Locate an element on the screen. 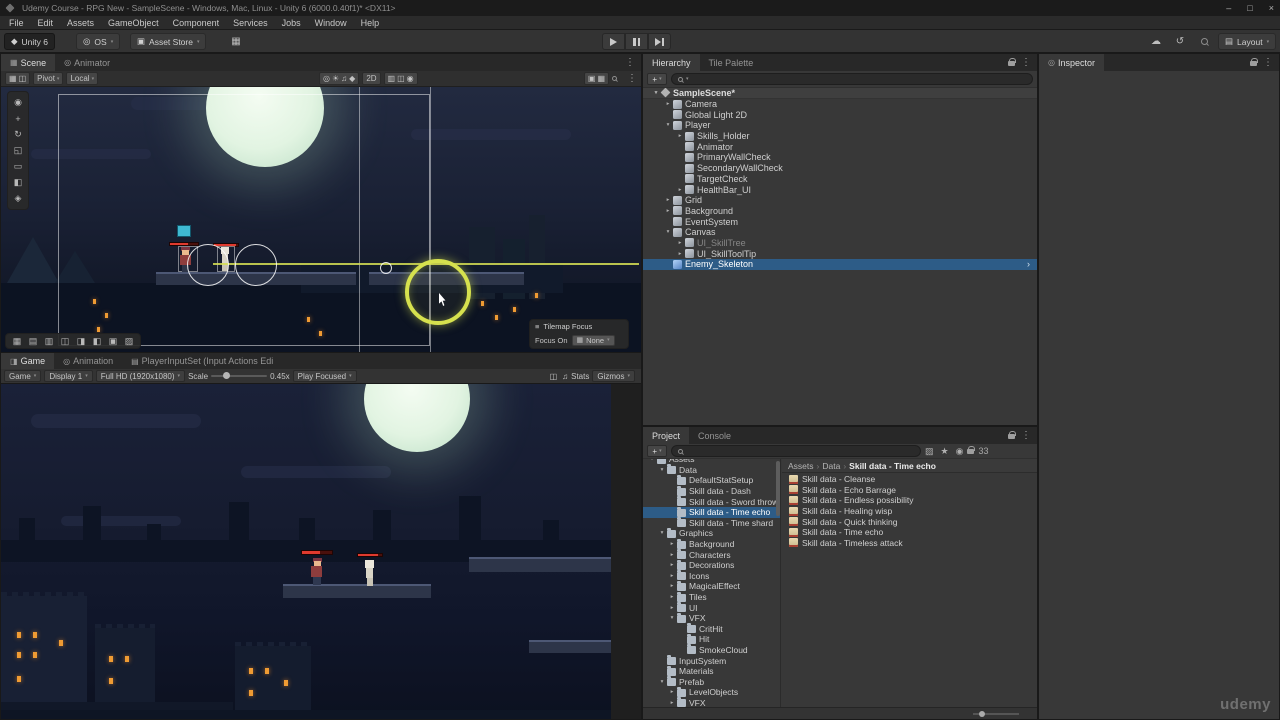  tab: ▤ PlayerInputSet (Input Actions Edi is located at coordinates (202, 361).